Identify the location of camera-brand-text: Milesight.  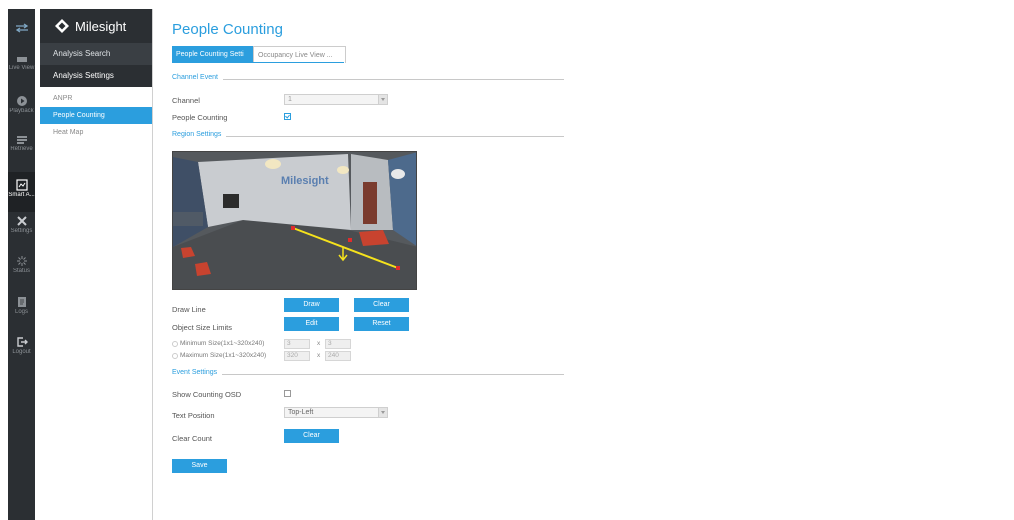
(305, 181).